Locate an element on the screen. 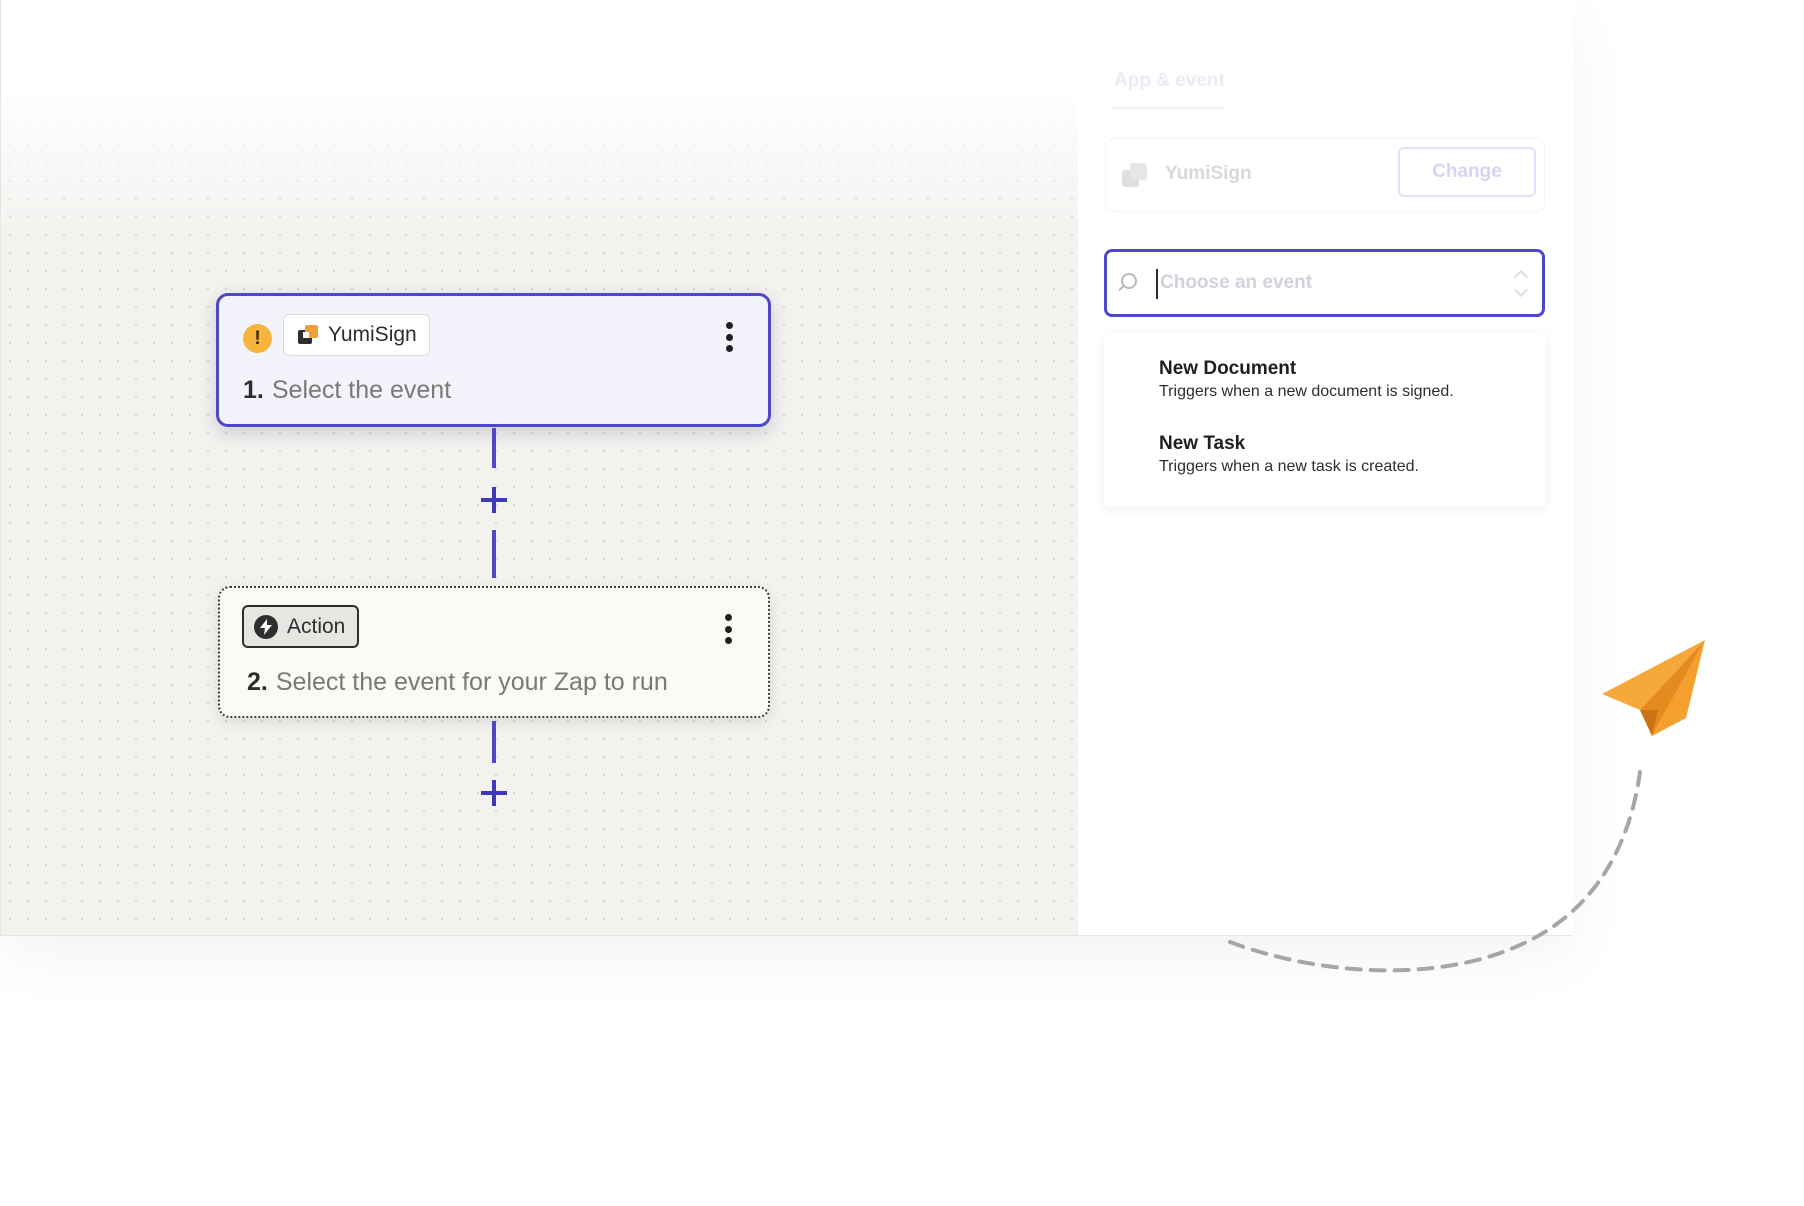 This screenshot has width=1804, height=1206. text-cursor is located at coordinates (1157, 284).